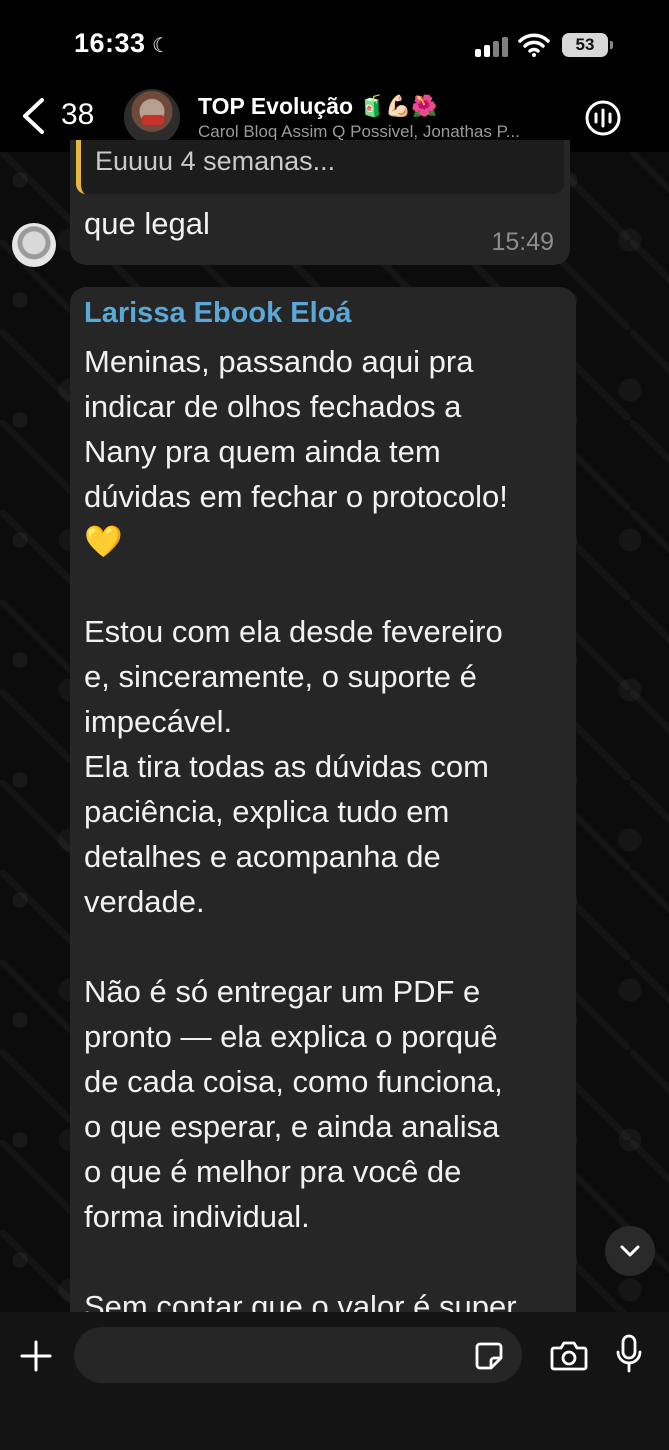 The width and height of the screenshot is (669, 1450). Describe the element at coordinates (292, 1126) in the screenshot. I see `message-line: o que esperar, e ainda analisa` at that location.